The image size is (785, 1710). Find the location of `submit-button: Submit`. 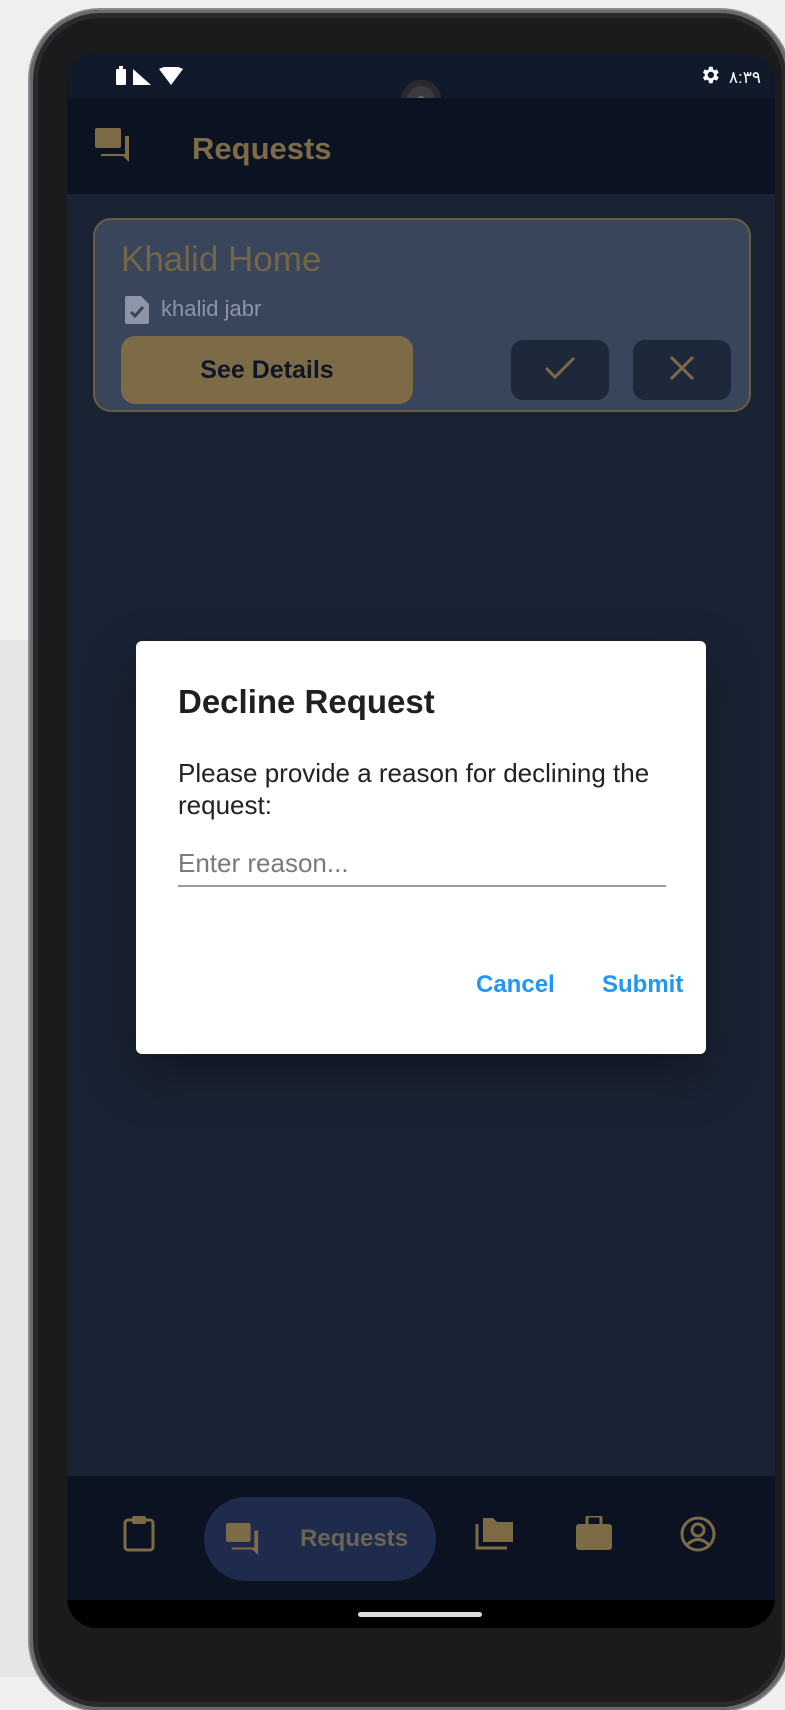

submit-button: Submit is located at coordinates (642, 985).